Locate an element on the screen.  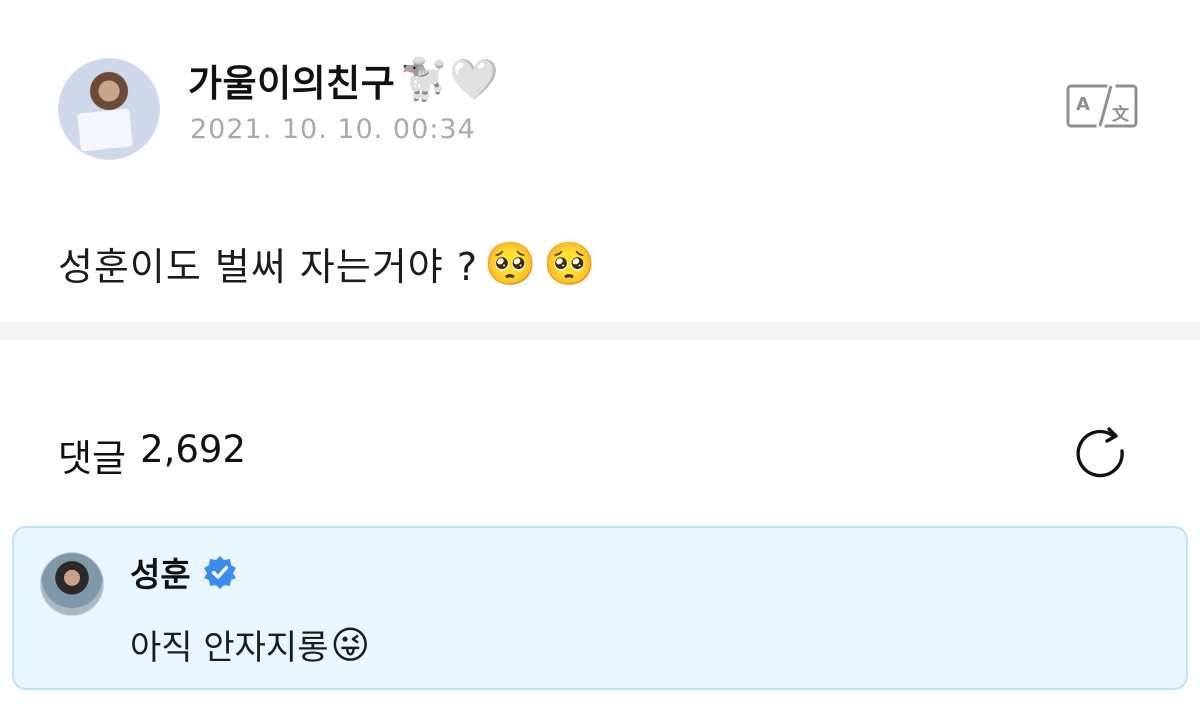
svg-text: 文 is located at coordinates (1121, 114).